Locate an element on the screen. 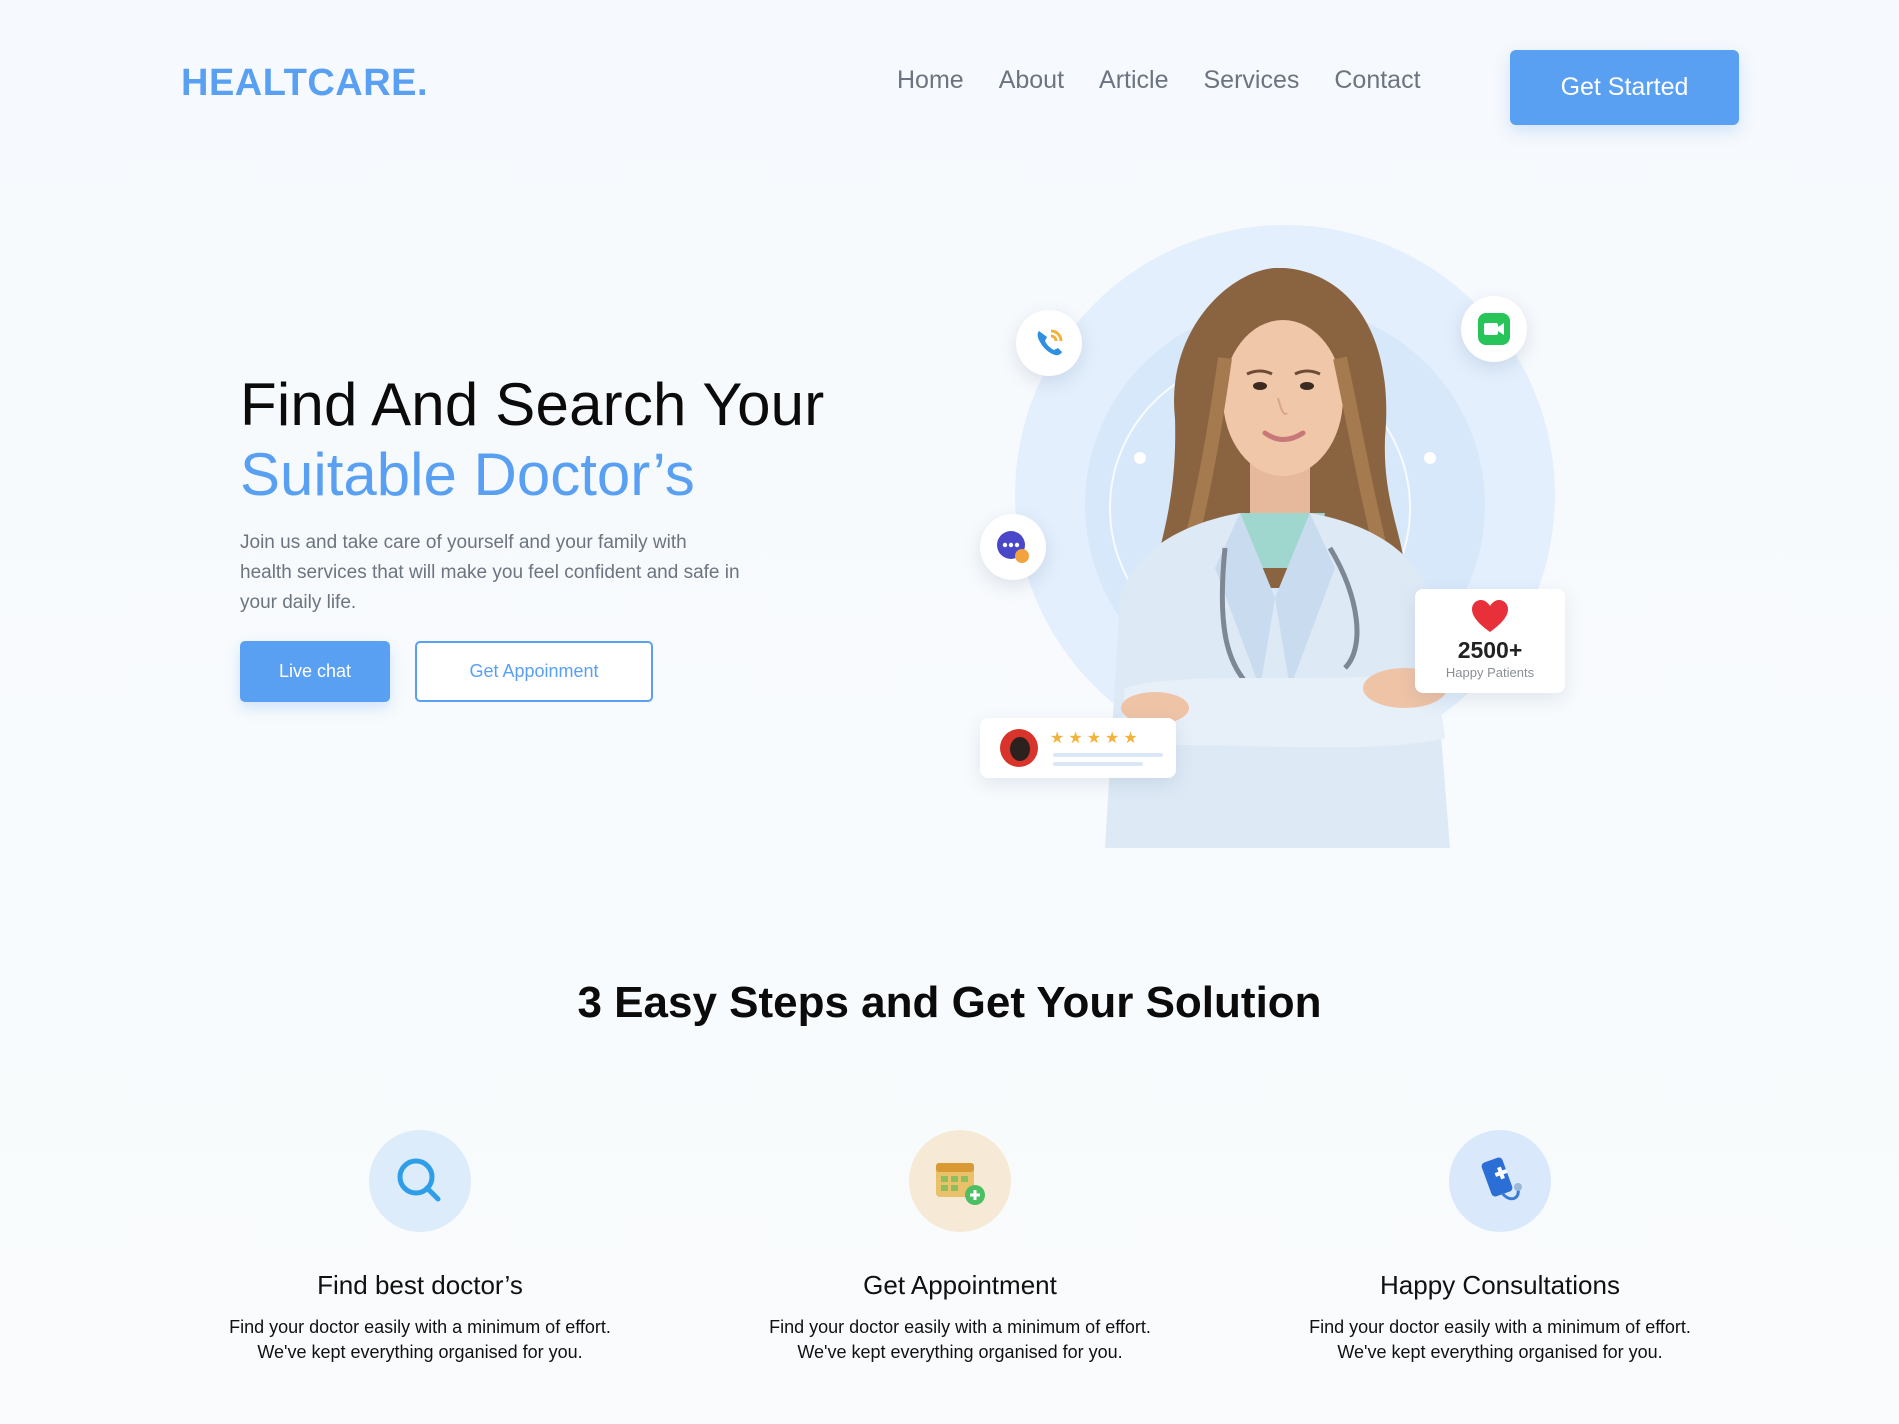 Image resolution: width=1899 pixels, height=1424 pixels. phone-call-bubble is located at coordinates (1049, 343).